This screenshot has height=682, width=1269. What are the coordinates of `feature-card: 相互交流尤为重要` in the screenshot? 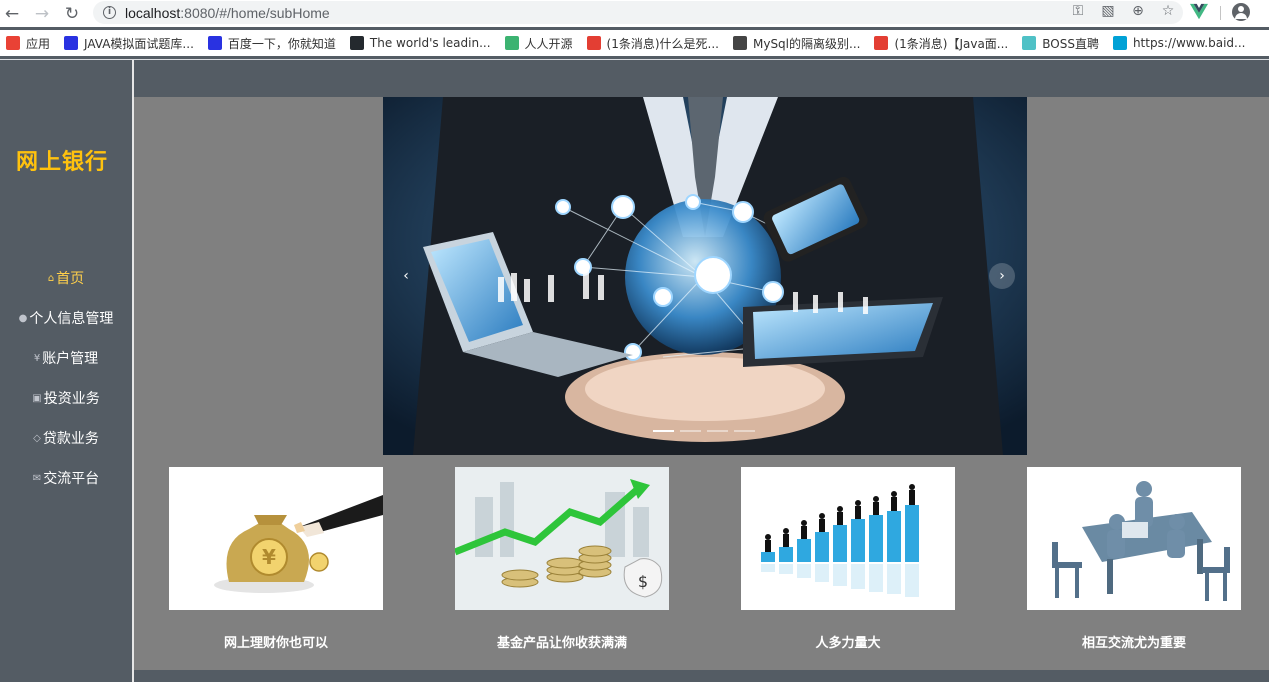 It's located at (1134, 559).